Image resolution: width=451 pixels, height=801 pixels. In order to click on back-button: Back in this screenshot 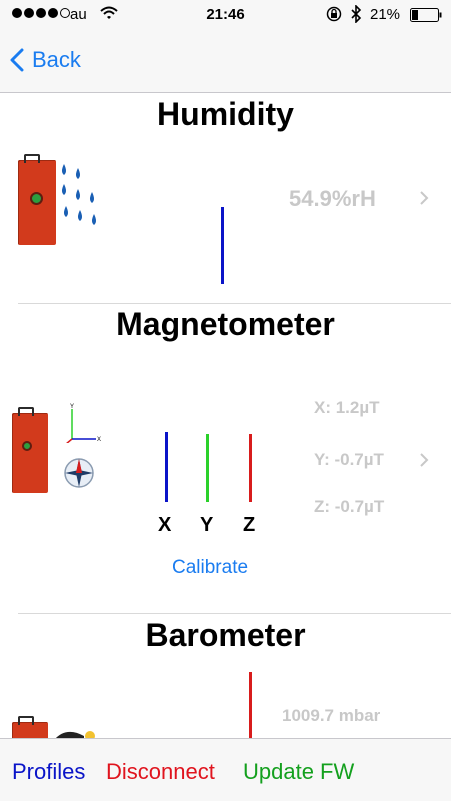, I will do `click(45, 60)`.